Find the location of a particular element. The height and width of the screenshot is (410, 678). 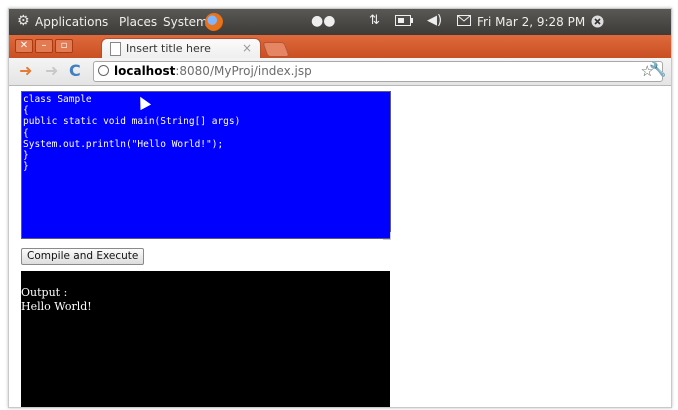

output-result: Hello World! is located at coordinates (56, 306).